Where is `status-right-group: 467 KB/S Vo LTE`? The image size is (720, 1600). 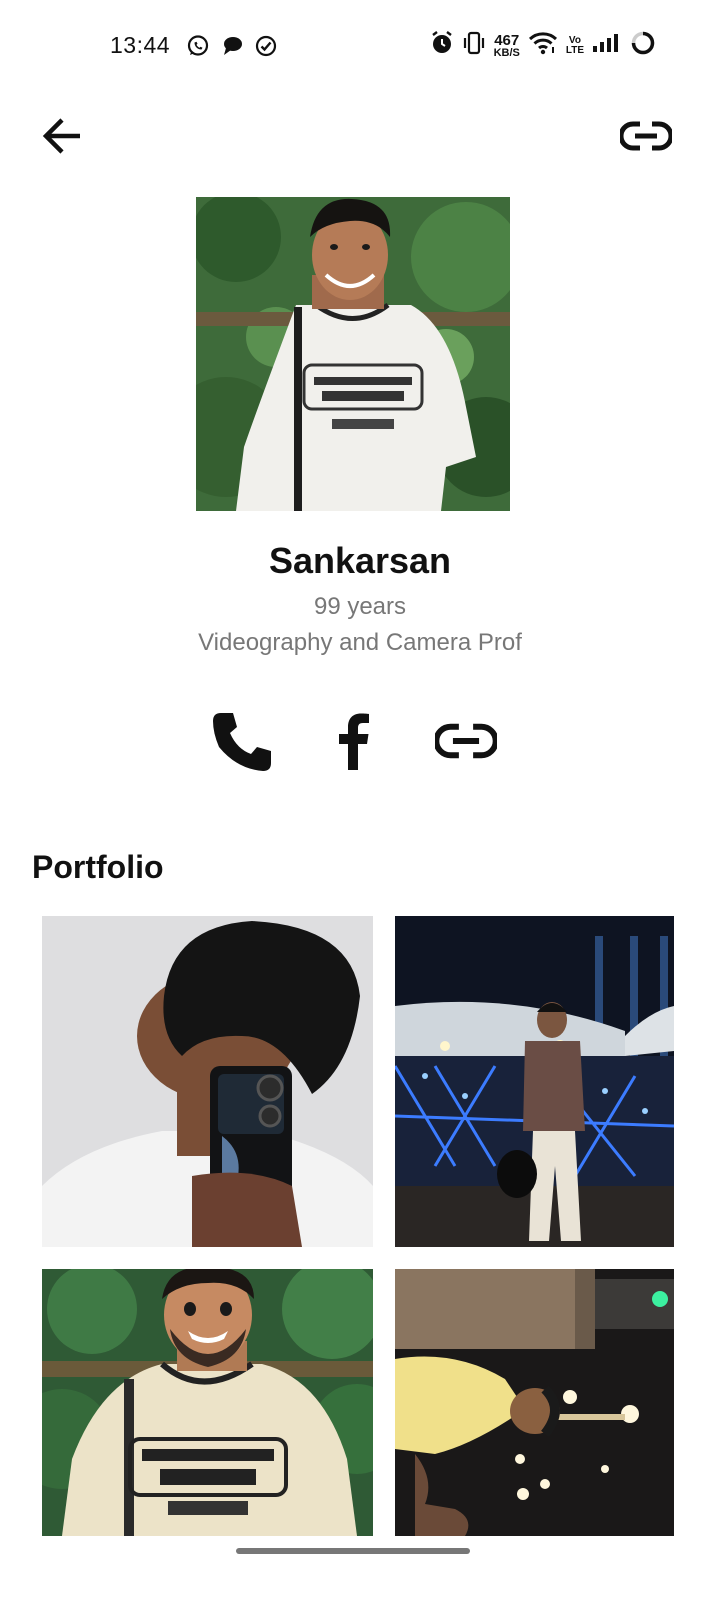 status-right-group: 467 KB/S Vo LTE is located at coordinates (543, 45).